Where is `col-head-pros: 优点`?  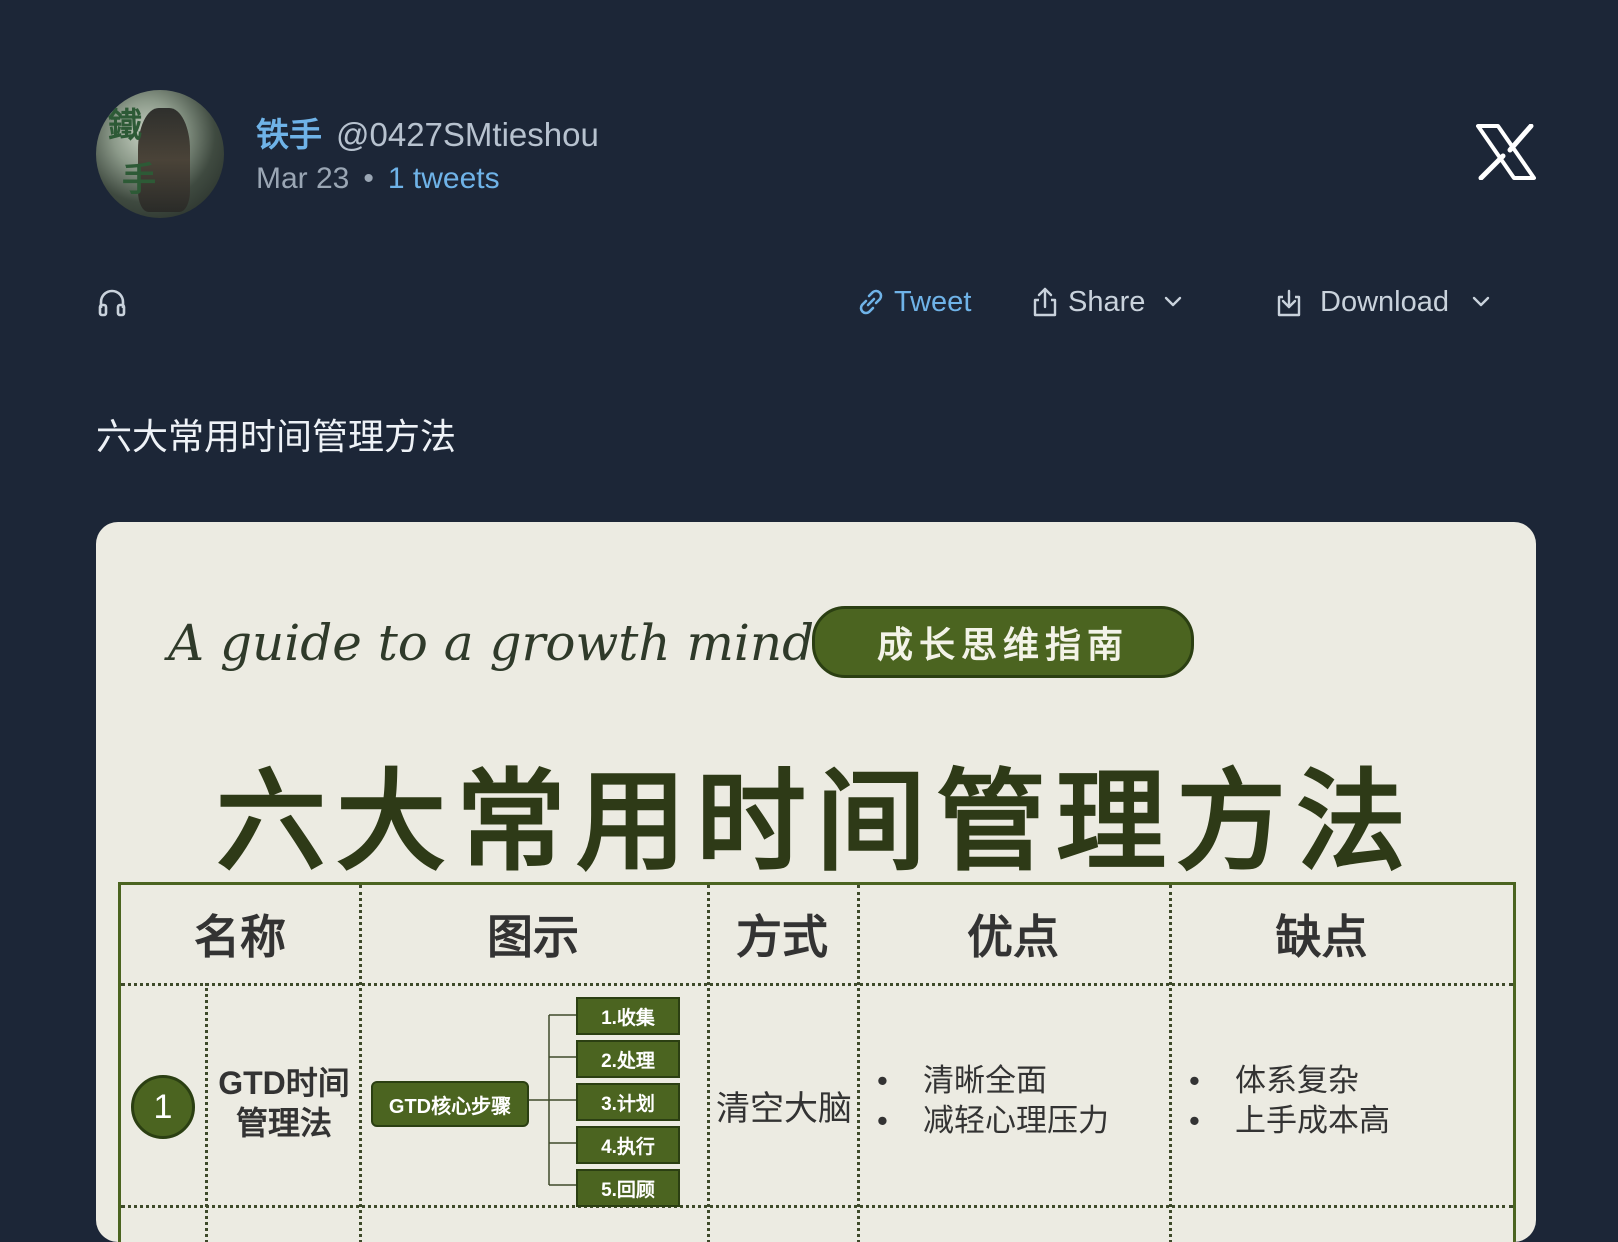 col-head-pros: 优点 is located at coordinates (1013, 937).